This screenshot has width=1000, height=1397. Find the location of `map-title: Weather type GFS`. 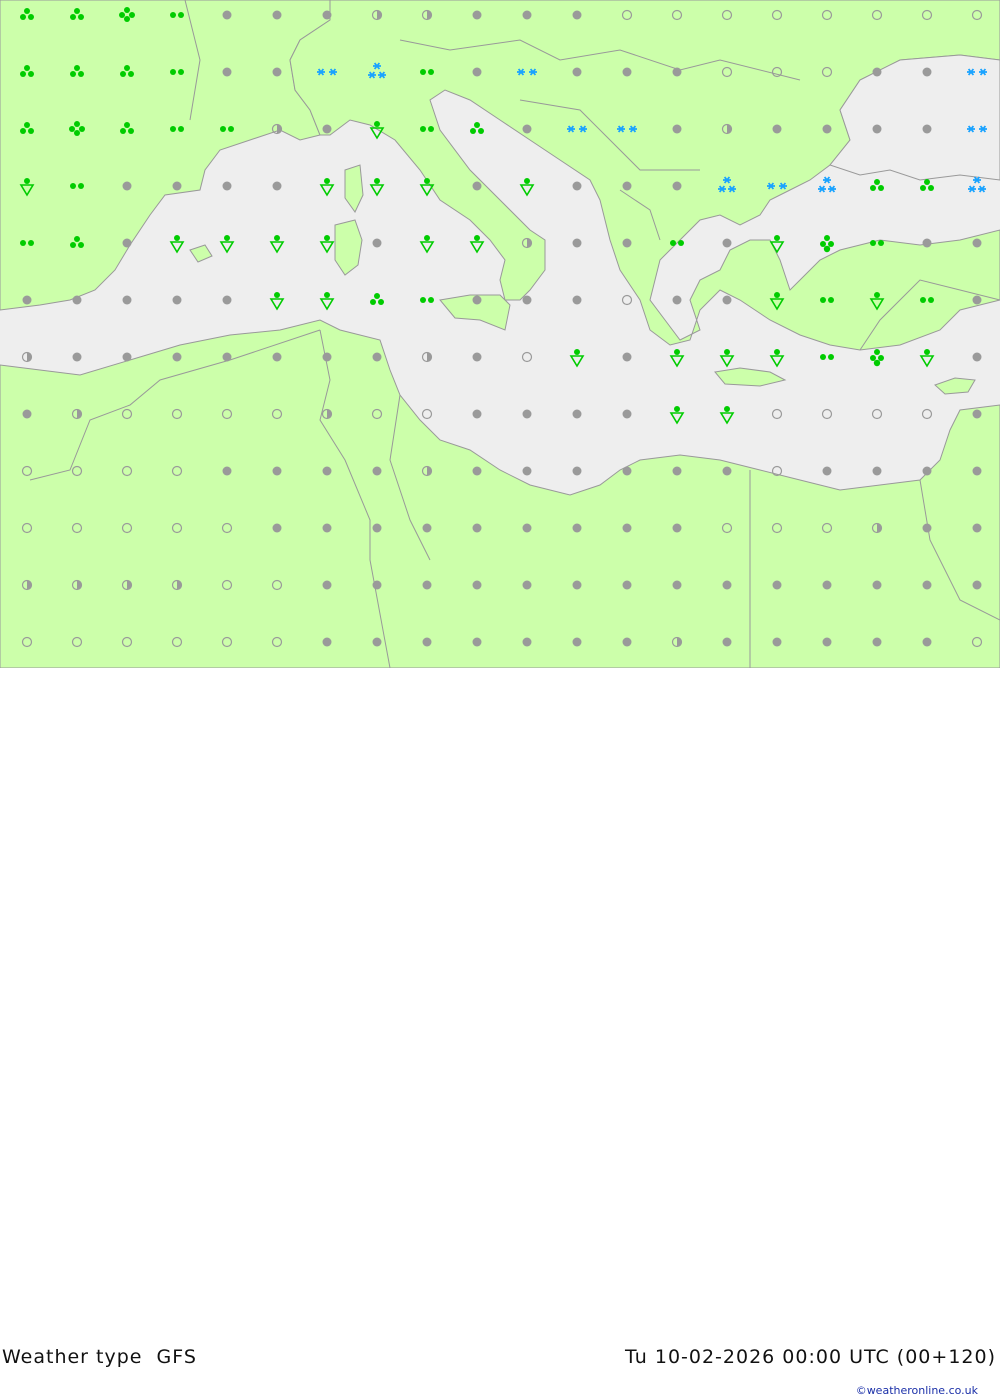

map-title: Weather type GFS is located at coordinates (99, 1357).